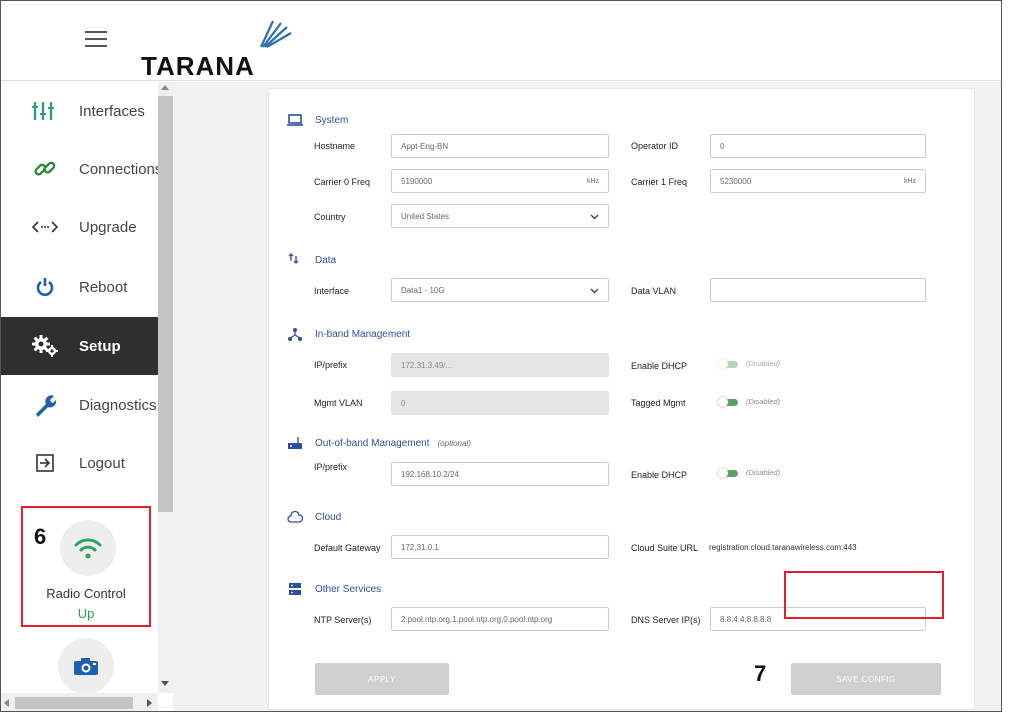  What do you see at coordinates (500, 290) in the screenshot?
I see `interface-select: Data1 - 10G` at bounding box center [500, 290].